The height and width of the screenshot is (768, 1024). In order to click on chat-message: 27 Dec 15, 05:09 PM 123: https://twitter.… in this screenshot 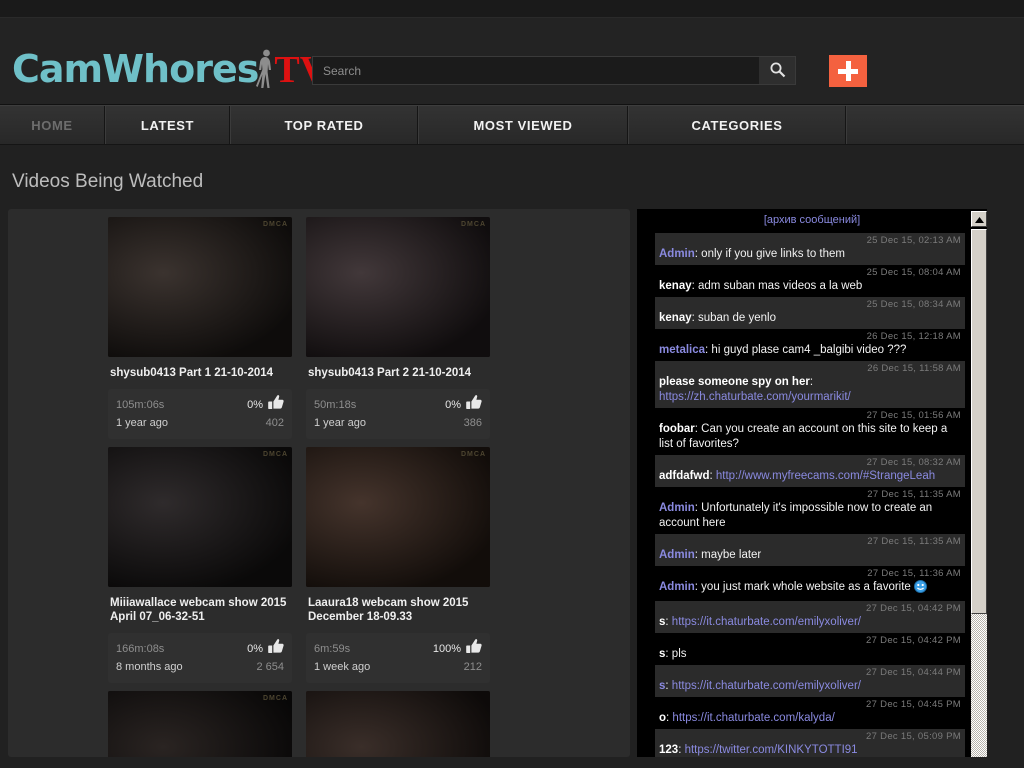, I will do `click(810, 743)`.